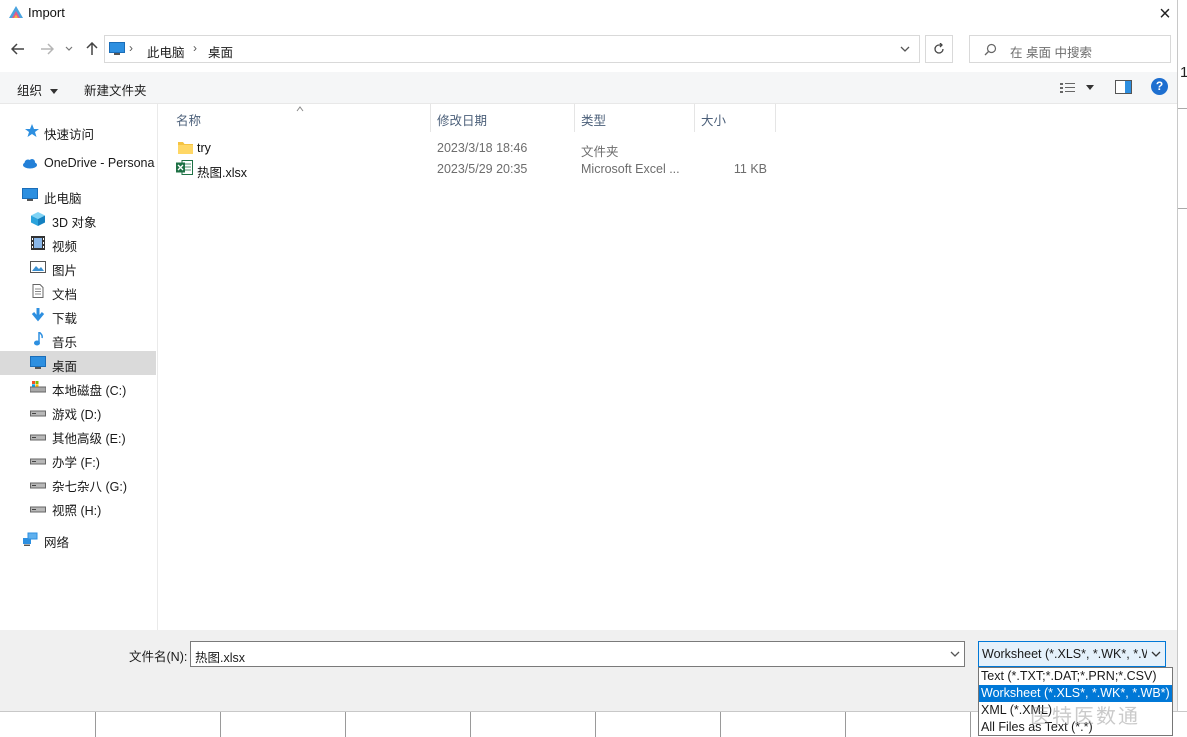 This screenshot has width=1187, height=737. I want to click on file-type-select: Worksheet (*.XLS*, *.WK*, *.W, so click(1072, 654).